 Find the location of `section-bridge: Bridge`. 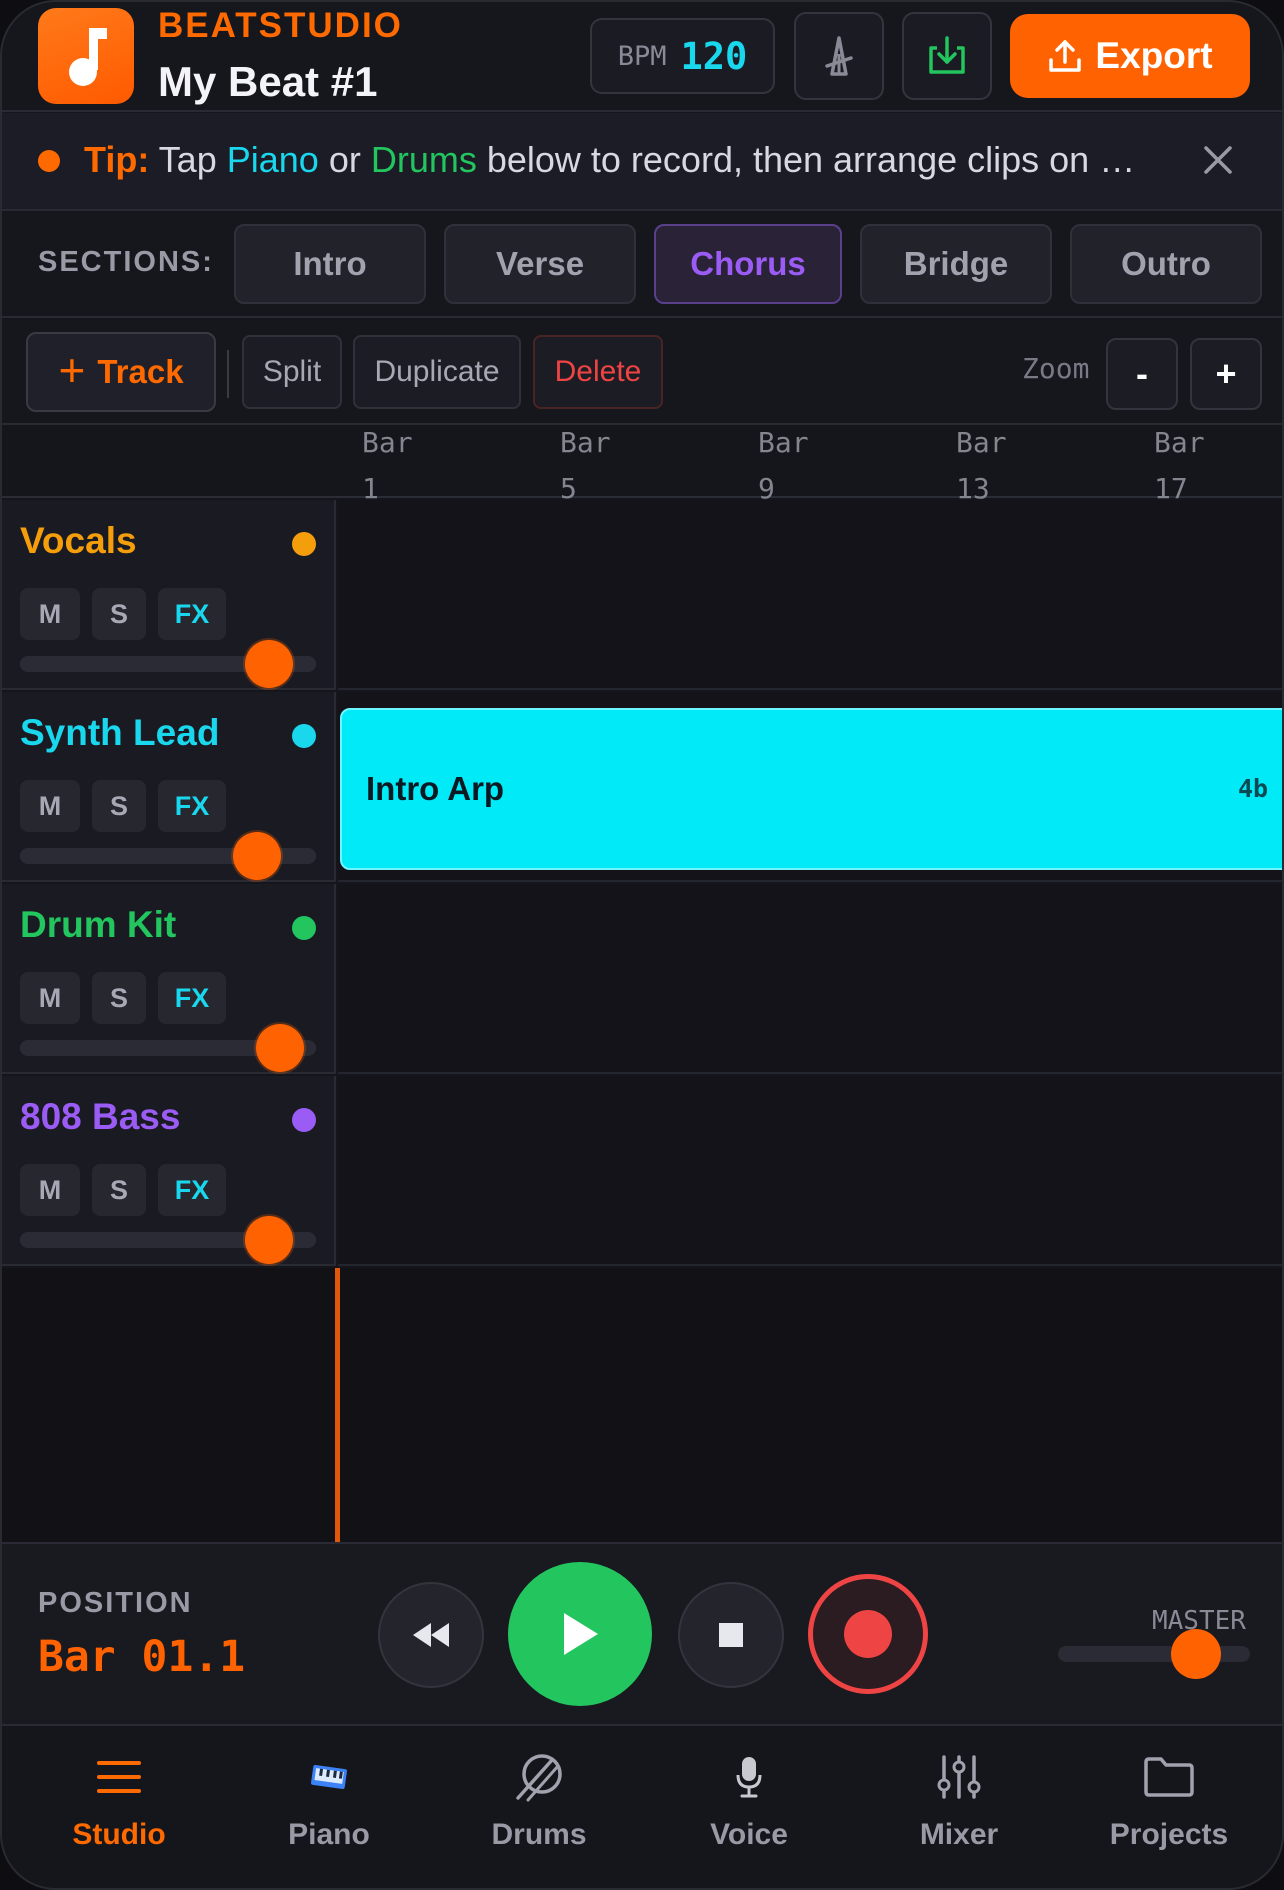

section-bridge: Bridge is located at coordinates (956, 264).